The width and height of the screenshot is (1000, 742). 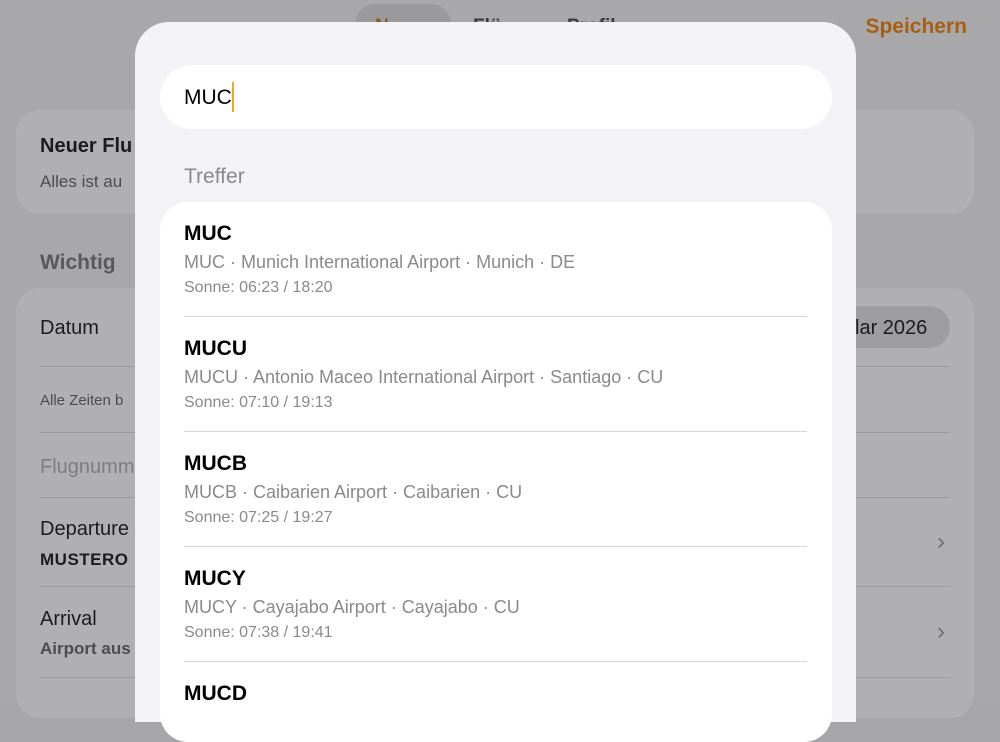 What do you see at coordinates (495, 702) in the screenshot?
I see `result-row-mucd: MUCD` at bounding box center [495, 702].